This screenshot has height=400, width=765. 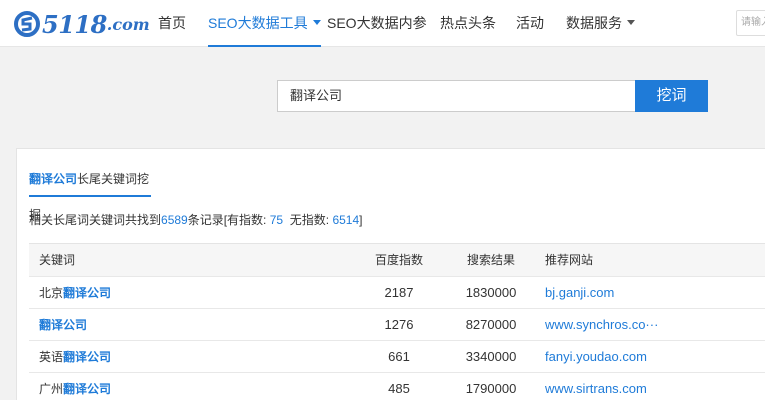 I want to click on tab-keyword: 翻译公司, so click(x=53, y=179).